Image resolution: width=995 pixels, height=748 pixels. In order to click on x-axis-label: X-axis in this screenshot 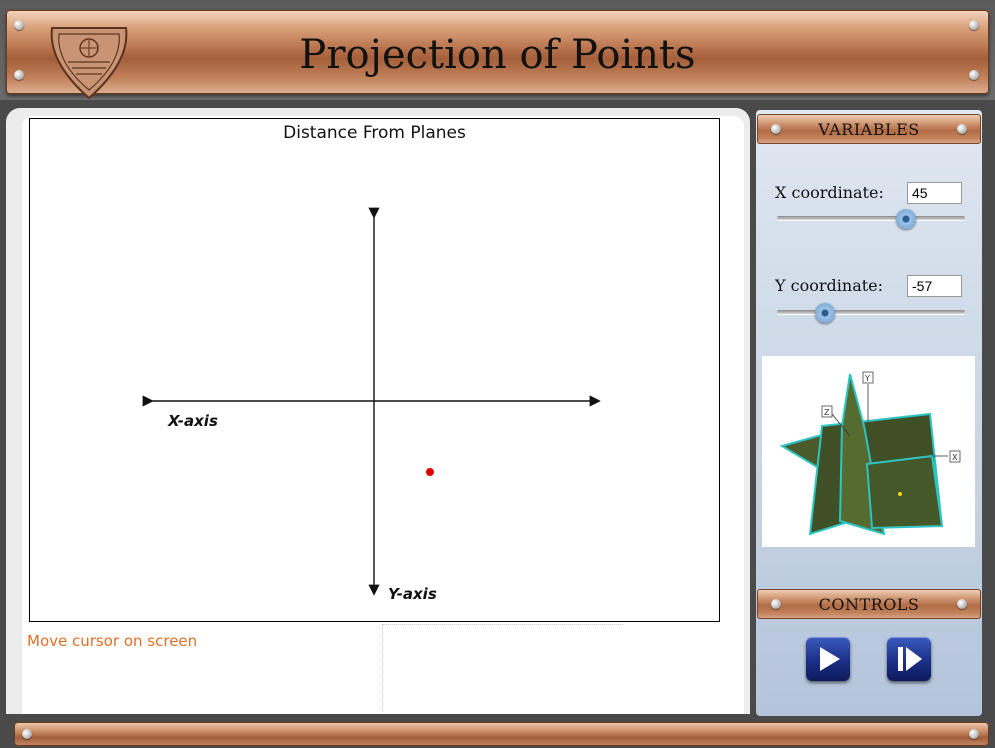, I will do `click(192, 421)`.